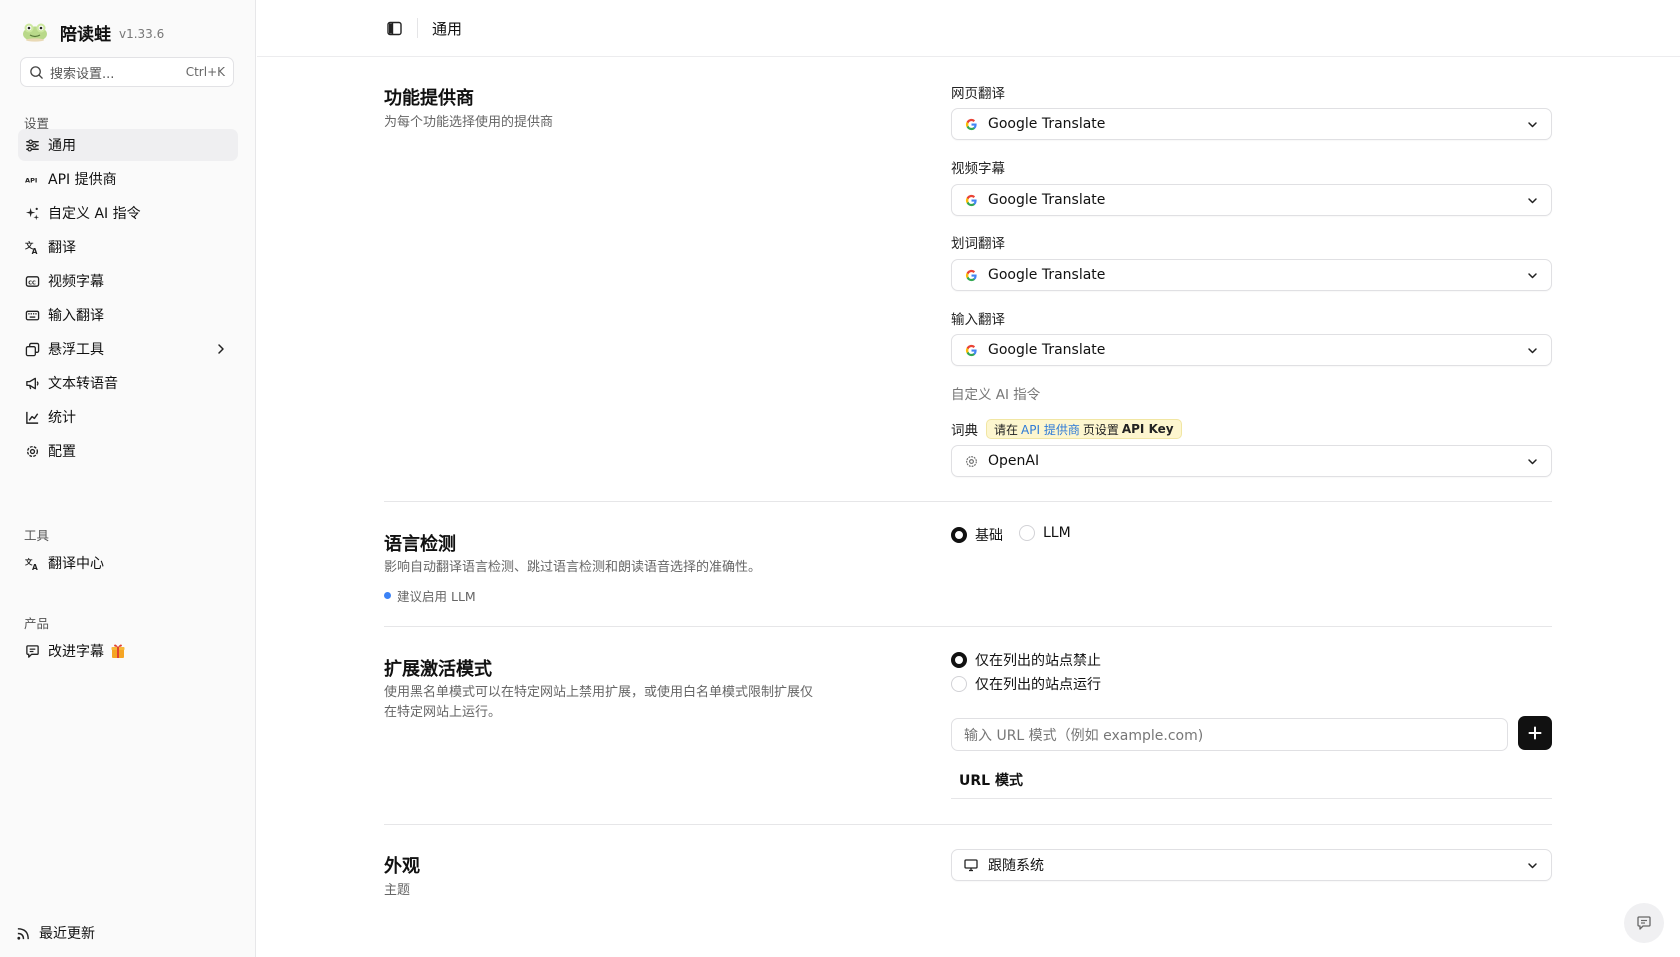 This screenshot has height=957, width=1680. Describe the element at coordinates (35, 567) in the screenshot. I see `svg-text: A` at that location.